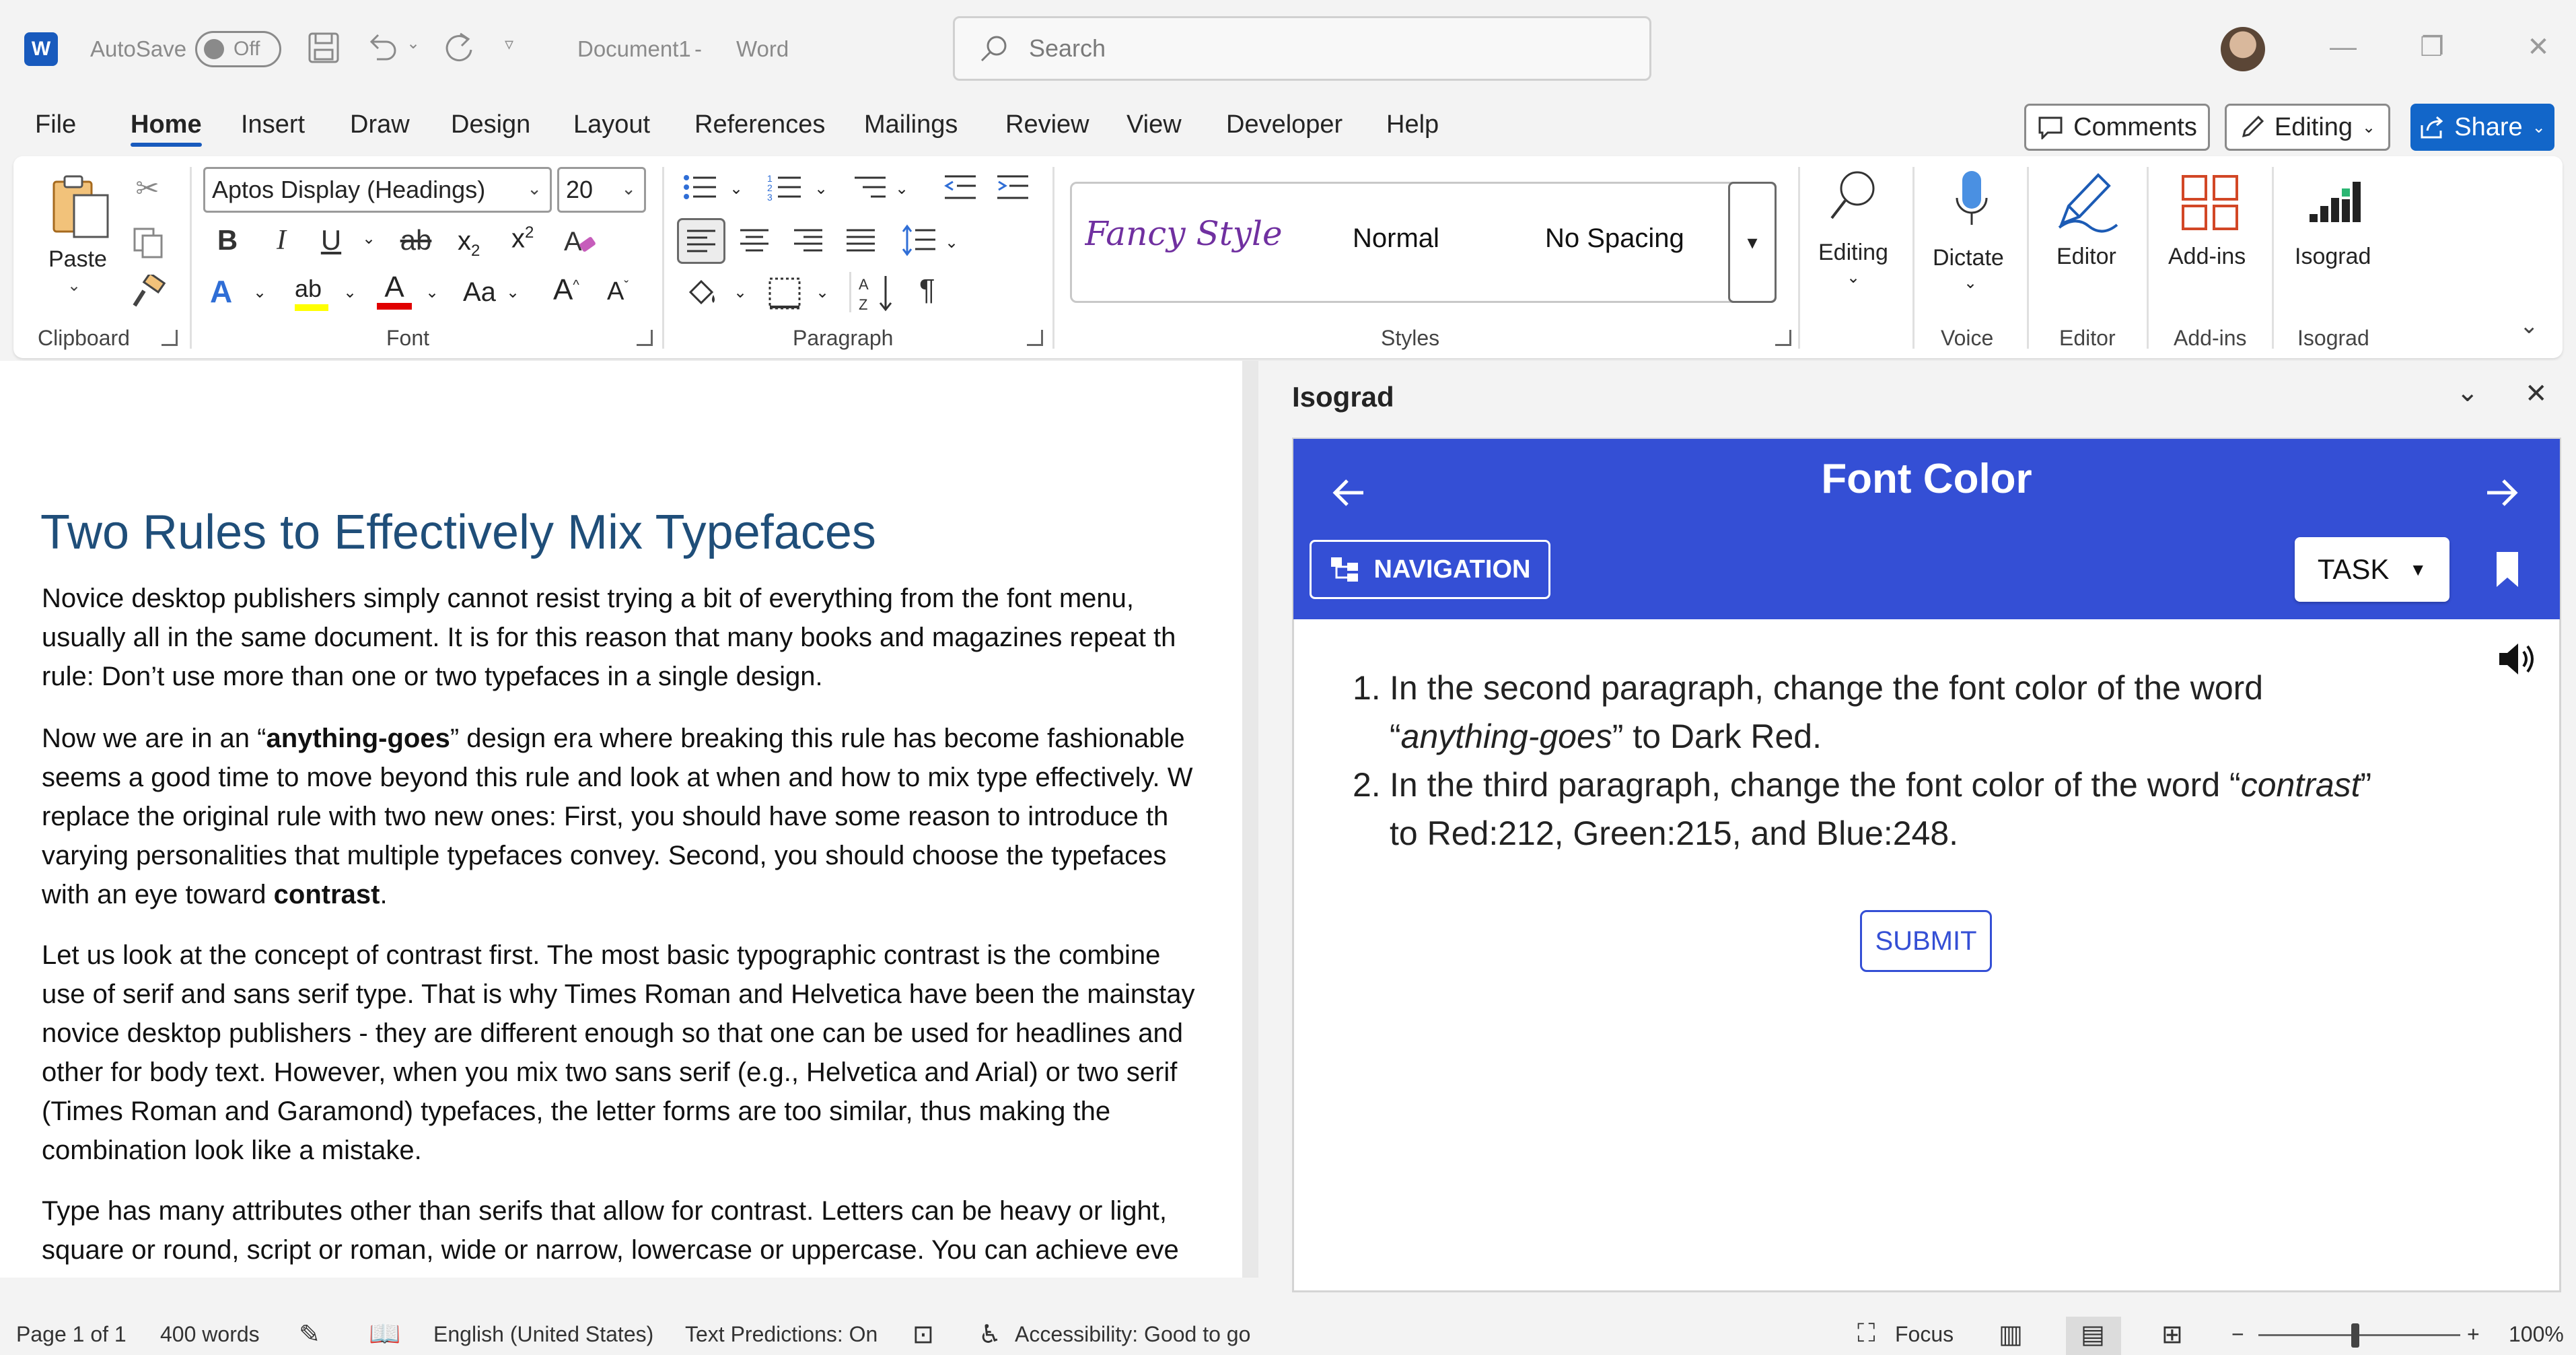 The width and height of the screenshot is (2576, 1355). Describe the element at coordinates (281, 240) in the screenshot. I see `italic-button: I` at that location.